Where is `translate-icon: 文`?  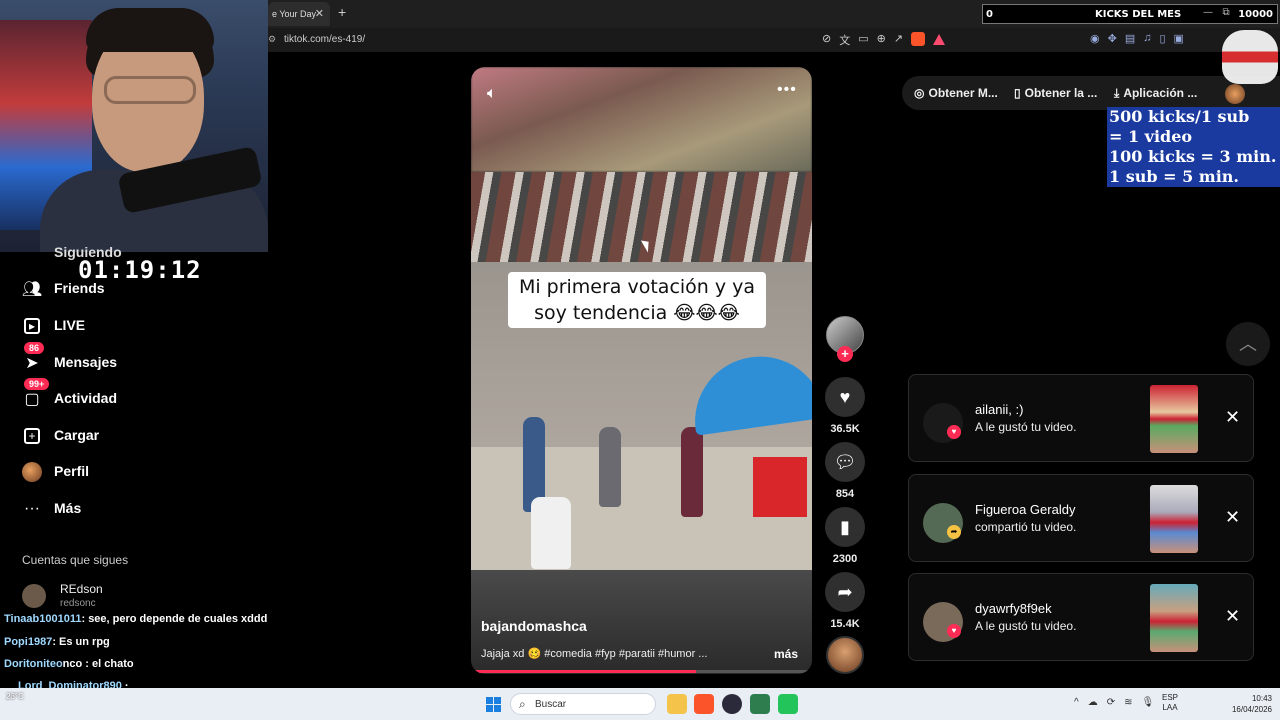
translate-icon: 文 is located at coordinates (844, 40).